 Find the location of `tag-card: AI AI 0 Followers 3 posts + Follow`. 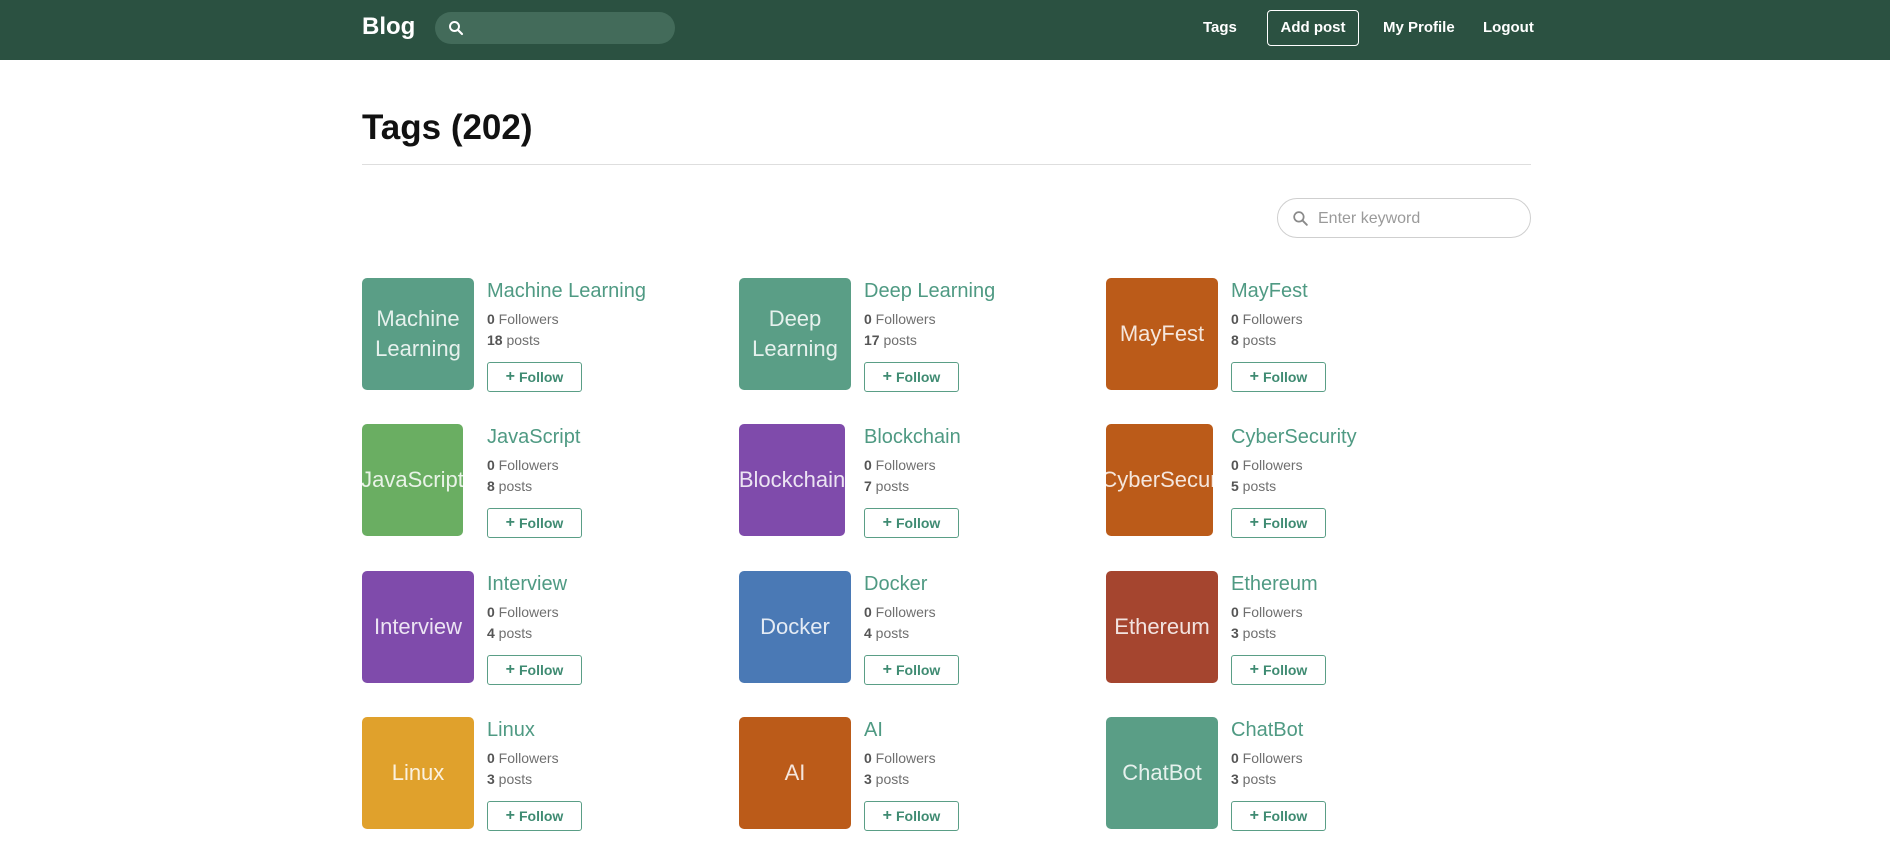

tag-card: AI AI 0 Followers 3 posts + Follow is located at coordinates (919, 774).